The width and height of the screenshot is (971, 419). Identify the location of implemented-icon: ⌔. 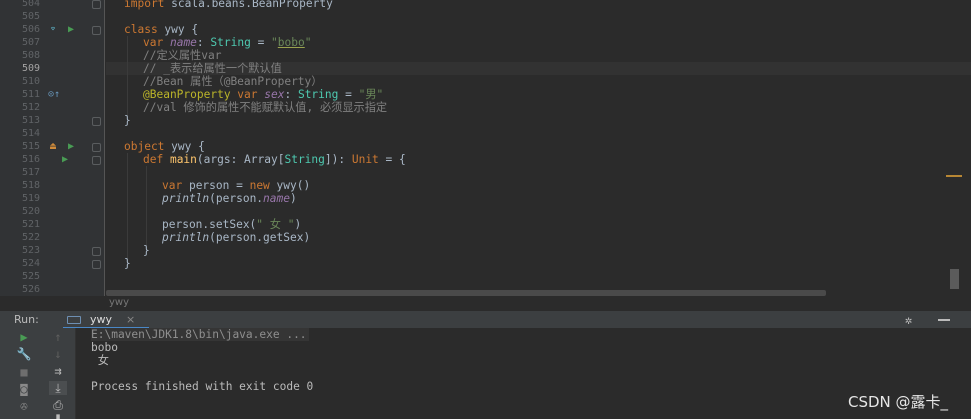
(53, 29).